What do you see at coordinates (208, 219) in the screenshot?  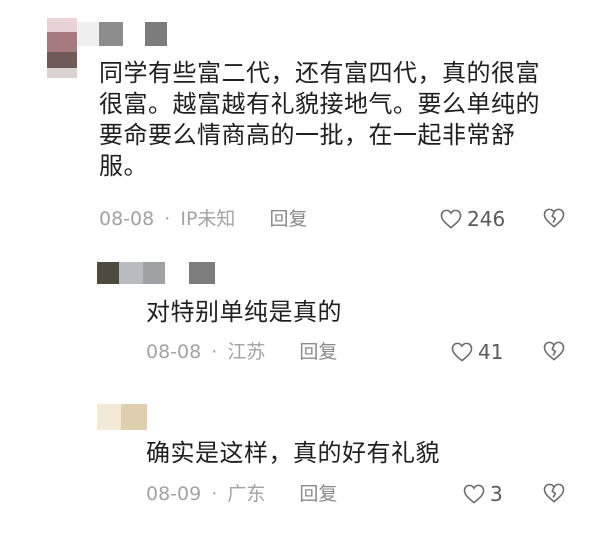 I see `comment-location: IP未知` at bounding box center [208, 219].